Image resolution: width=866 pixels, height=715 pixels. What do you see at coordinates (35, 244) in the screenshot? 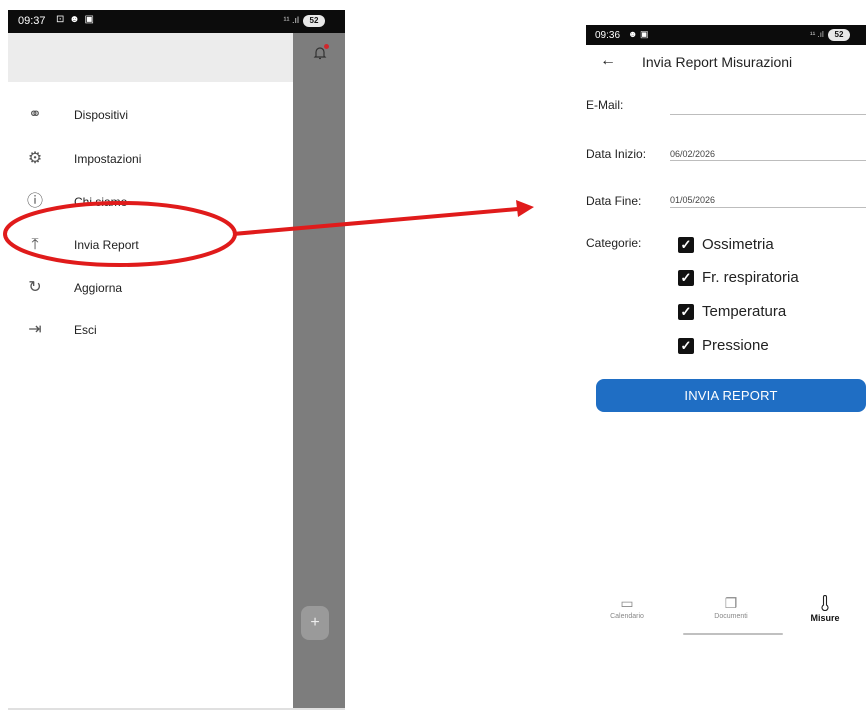
I see `upload-icon: ⤒` at bounding box center [35, 244].